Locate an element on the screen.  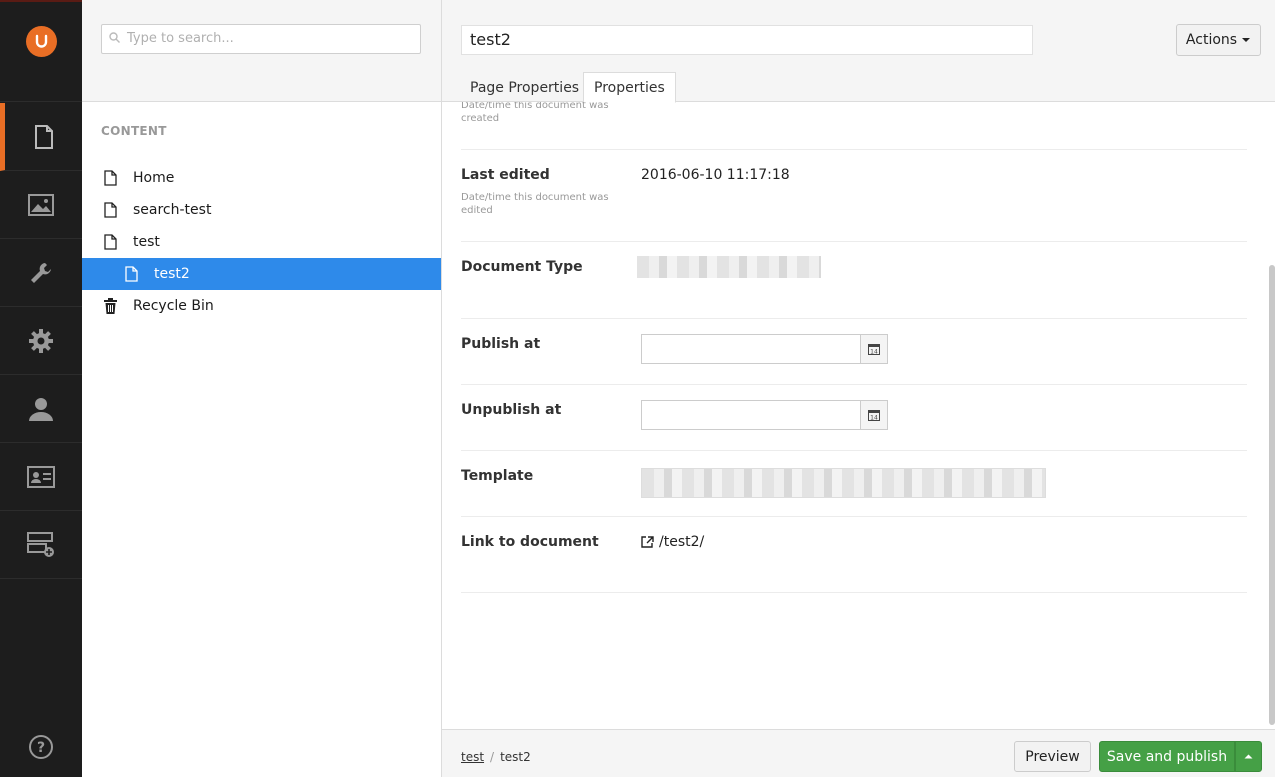
tab-label: Page Properties is located at coordinates (525, 87).